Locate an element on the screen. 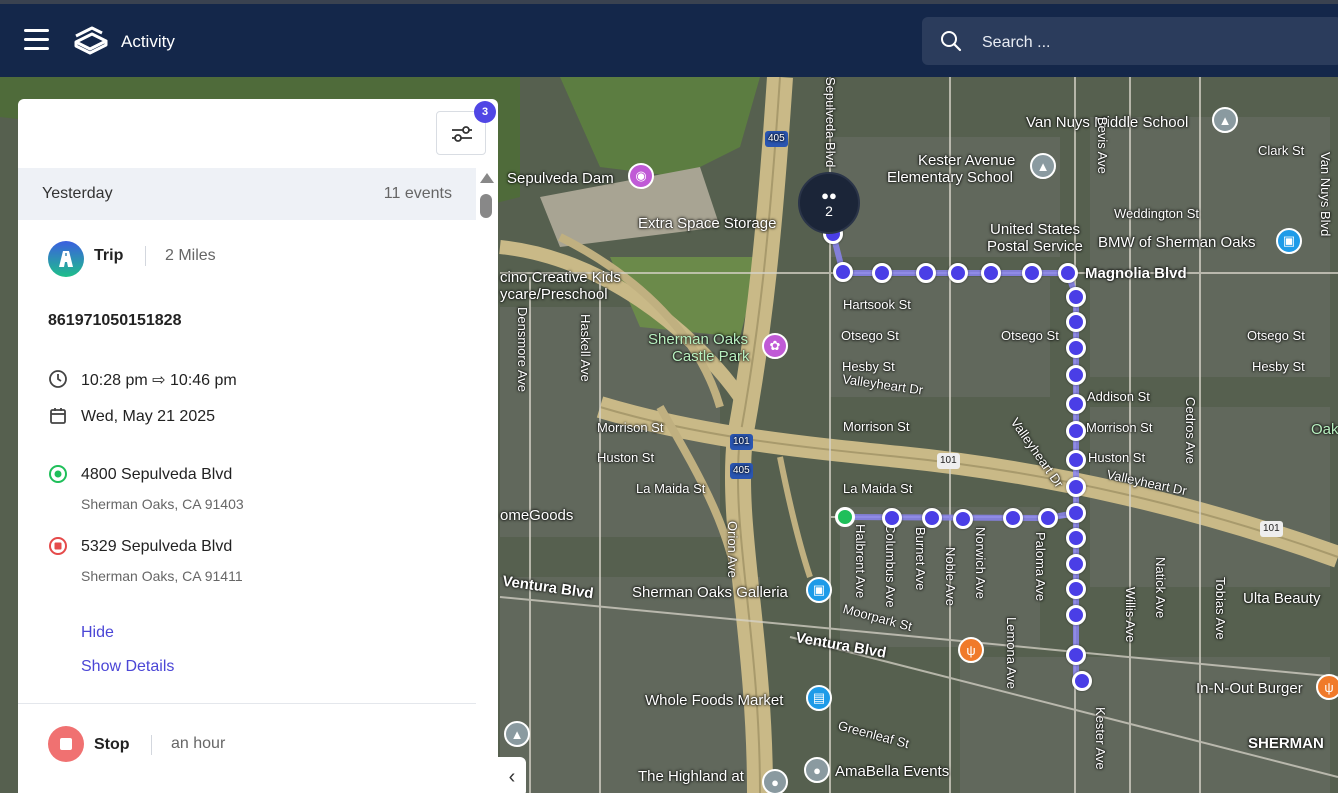  map-label: Norwich Ave is located at coordinates (980, 563).